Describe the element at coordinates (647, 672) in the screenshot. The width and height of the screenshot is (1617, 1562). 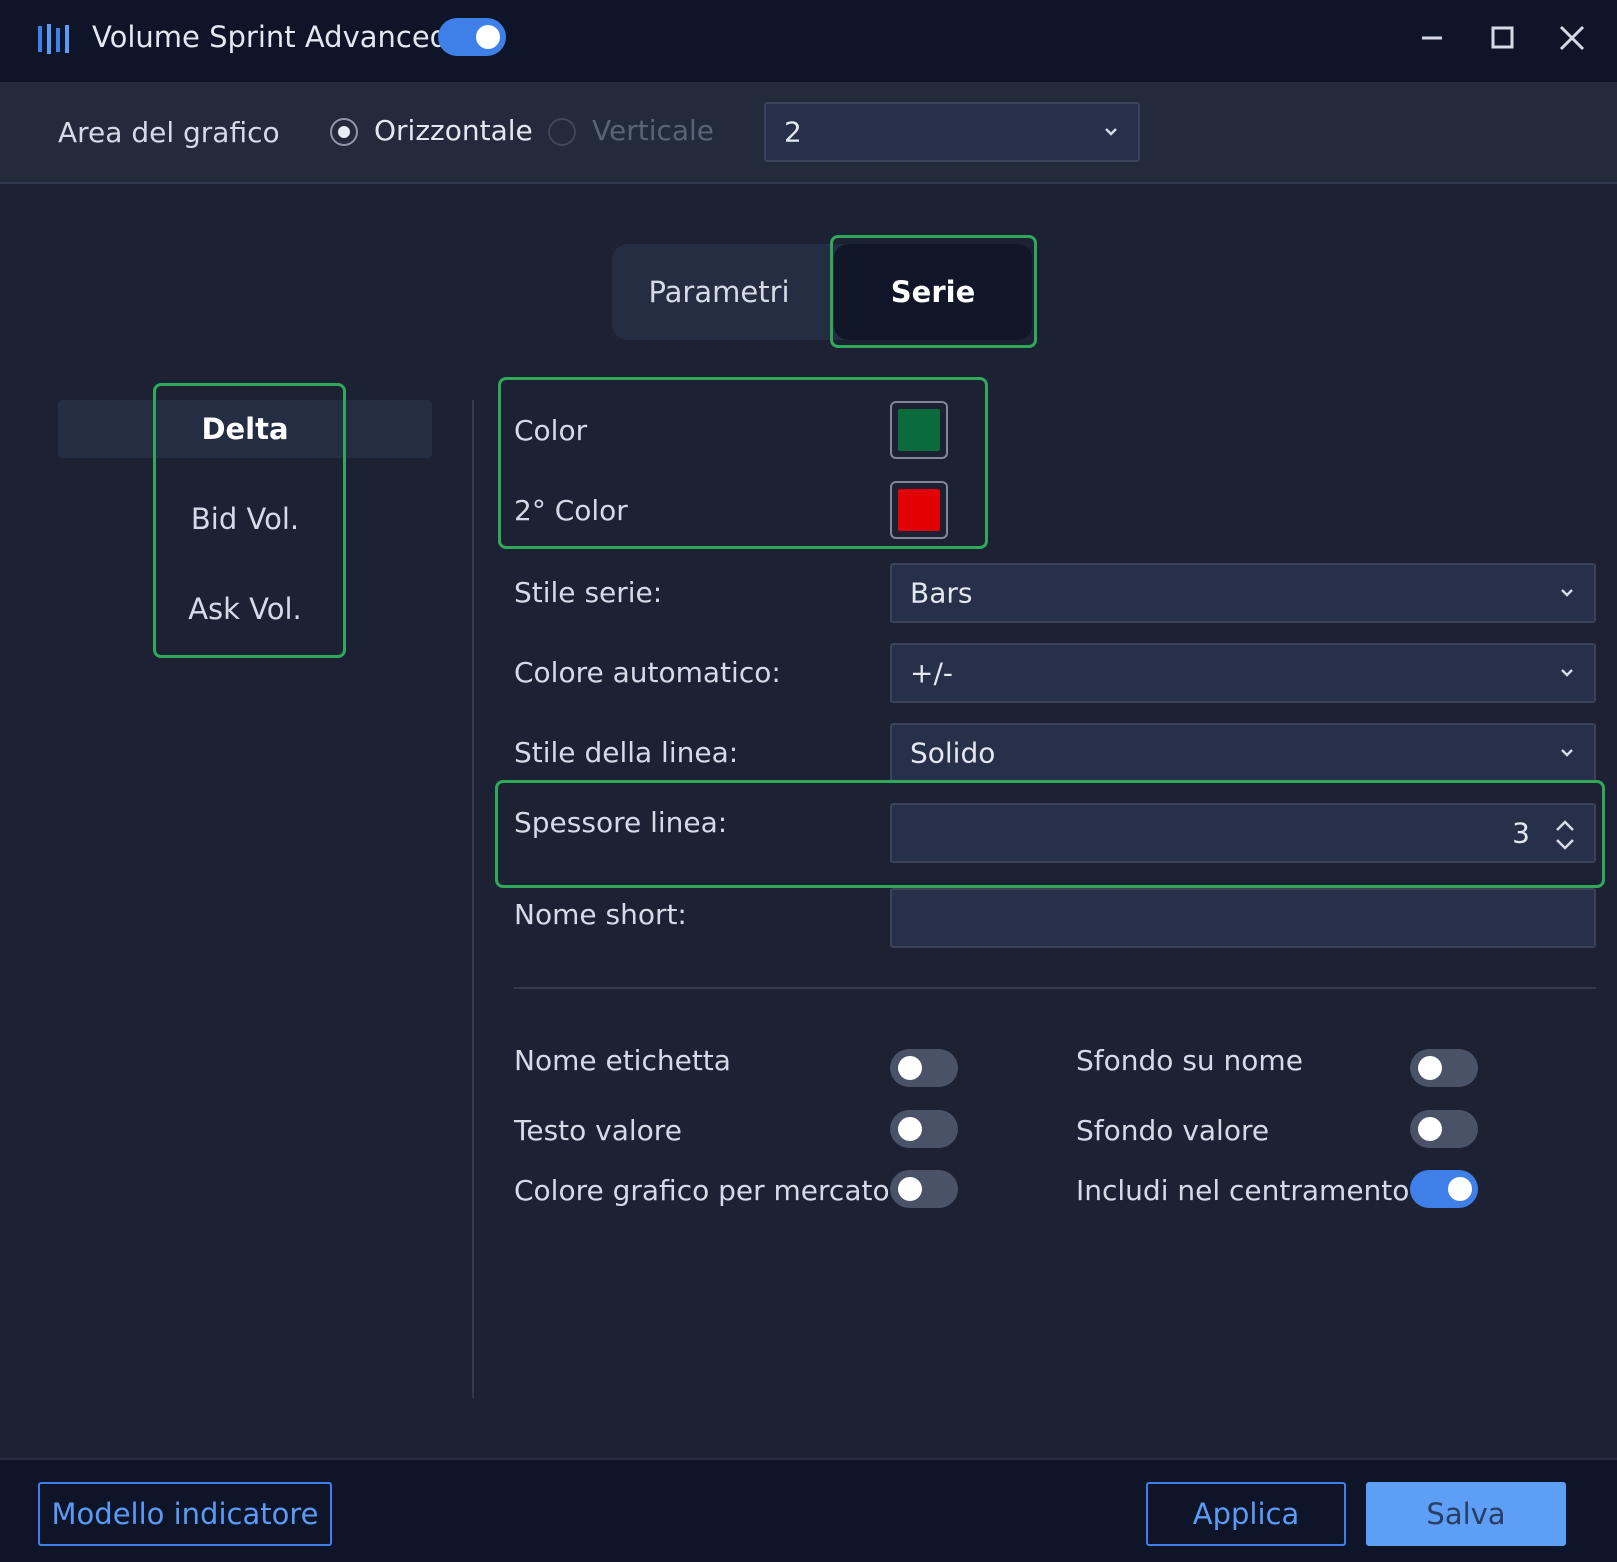
I see `auto-color-label: Colore automatico:` at that location.